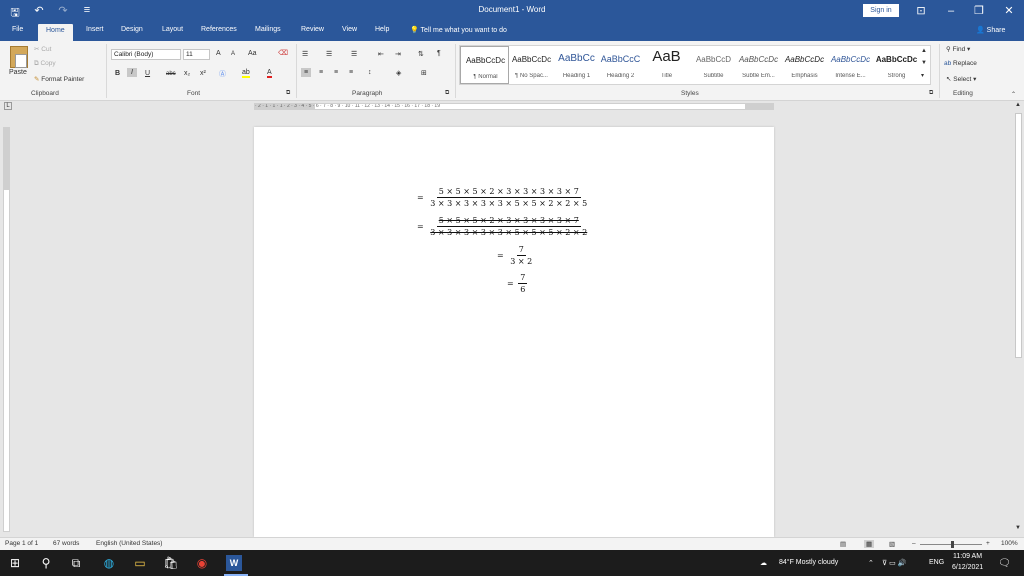 This screenshot has width=1024, height=576. Describe the element at coordinates (219, 29) in the screenshot. I see `tab-references: References` at that location.